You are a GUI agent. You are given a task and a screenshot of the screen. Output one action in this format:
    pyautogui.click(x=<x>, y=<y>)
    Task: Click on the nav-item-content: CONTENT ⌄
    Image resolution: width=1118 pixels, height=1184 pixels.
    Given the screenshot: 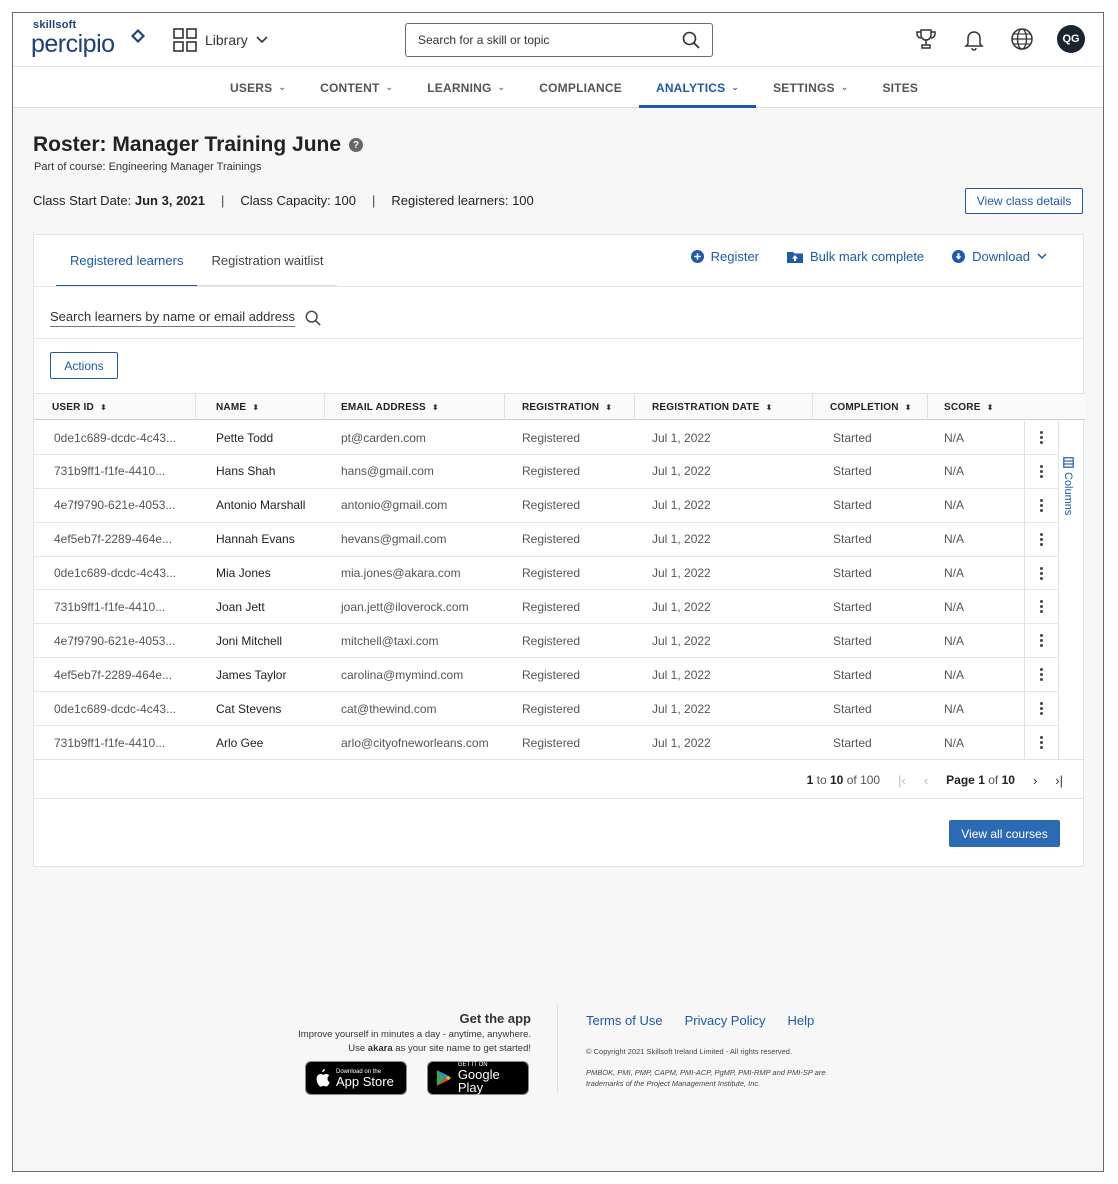 What is the action you would take?
    pyautogui.click(x=356, y=87)
    